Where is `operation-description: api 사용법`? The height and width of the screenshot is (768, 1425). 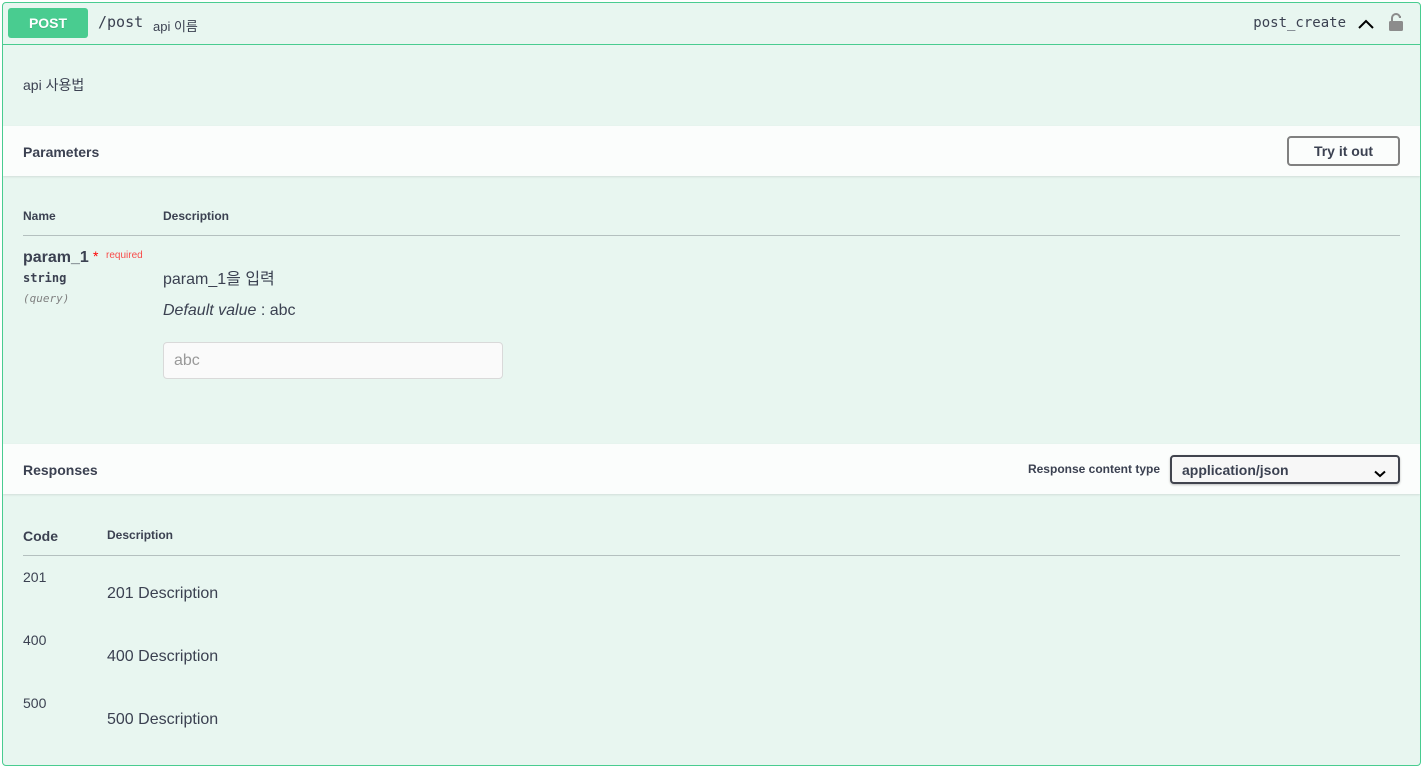 operation-description: api 사용법 is located at coordinates (54, 85).